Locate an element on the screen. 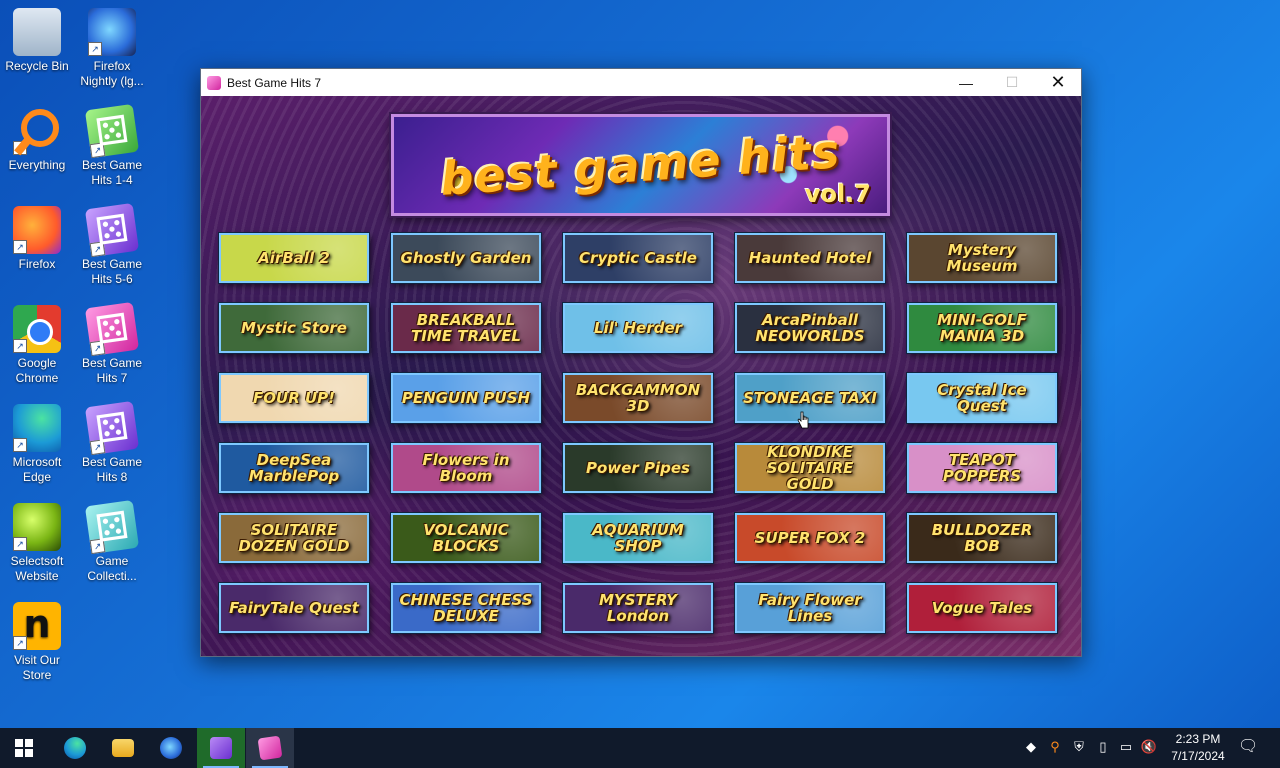  game-tile: SOLITAIRE DOZEN GOLD is located at coordinates (294, 538).